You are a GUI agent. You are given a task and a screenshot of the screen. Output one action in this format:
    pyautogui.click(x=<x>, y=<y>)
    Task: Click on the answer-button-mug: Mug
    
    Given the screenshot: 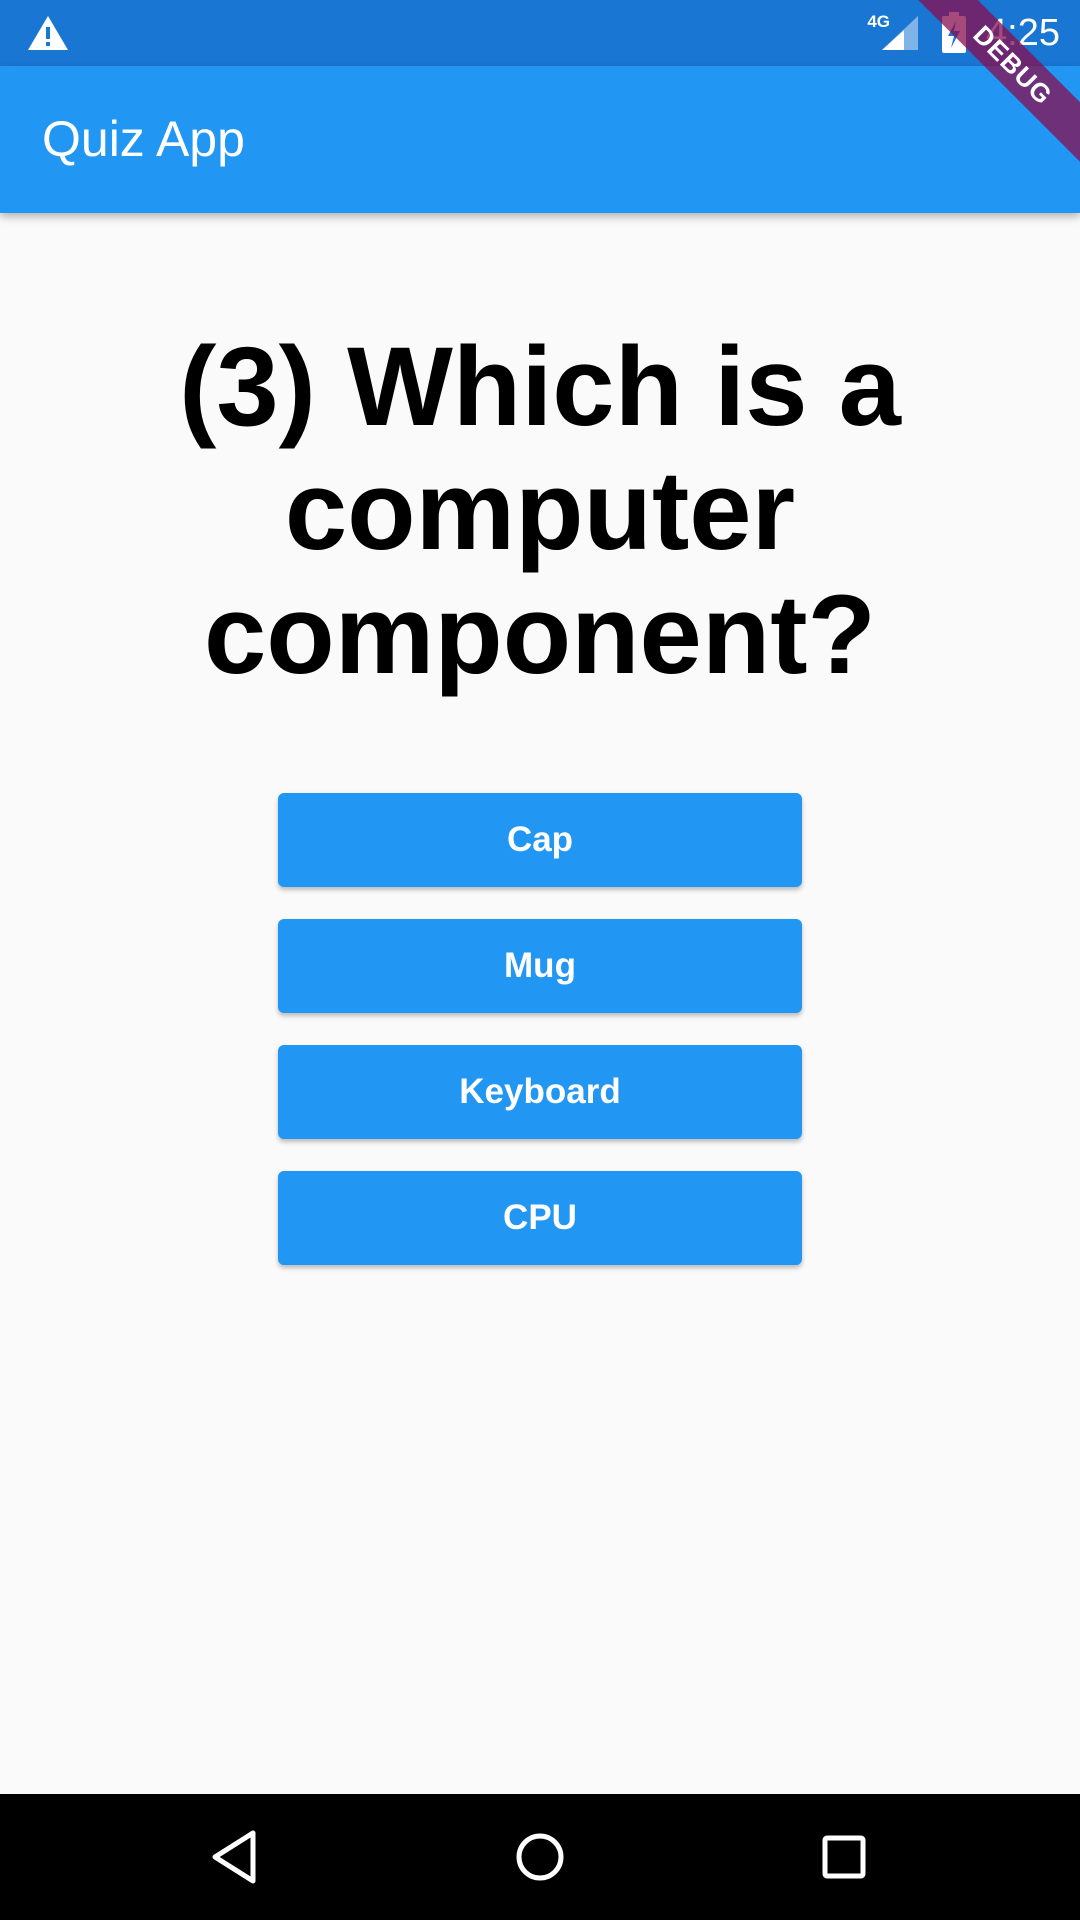 What is the action you would take?
    pyautogui.click(x=540, y=966)
    